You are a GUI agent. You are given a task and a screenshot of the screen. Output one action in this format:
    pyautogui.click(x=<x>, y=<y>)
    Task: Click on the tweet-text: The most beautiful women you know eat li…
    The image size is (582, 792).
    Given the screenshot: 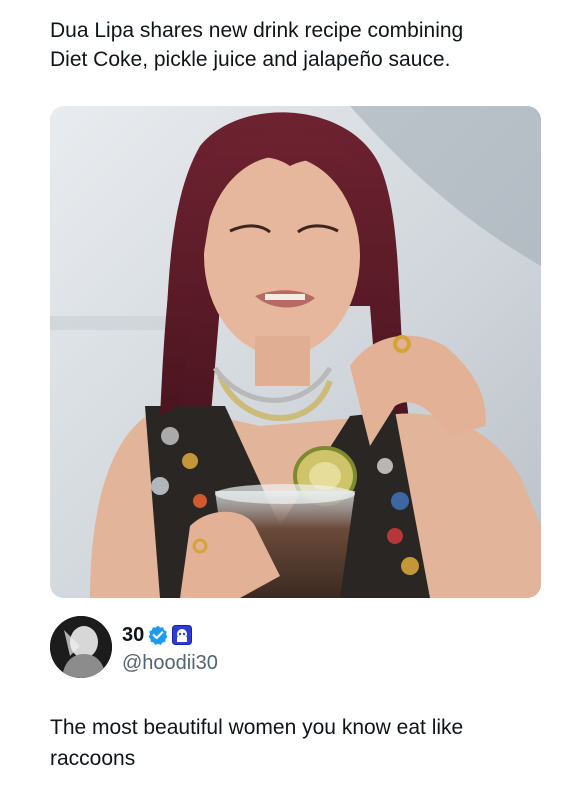 What is the action you would take?
    pyautogui.click(x=257, y=743)
    